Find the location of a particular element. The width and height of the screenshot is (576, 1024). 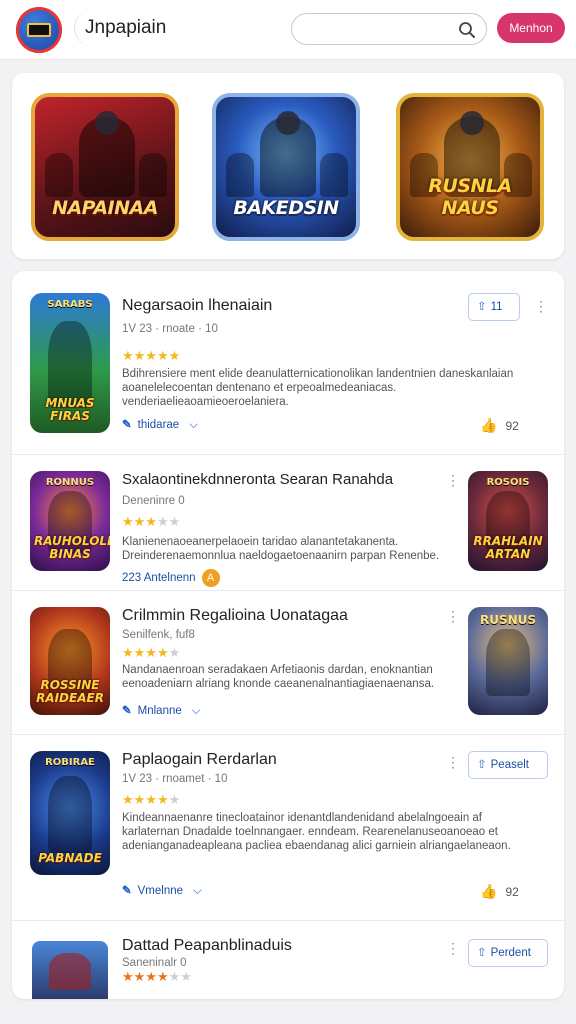

game-icon-label: ROSSINE RAIDEAER is located at coordinates (70, 691).